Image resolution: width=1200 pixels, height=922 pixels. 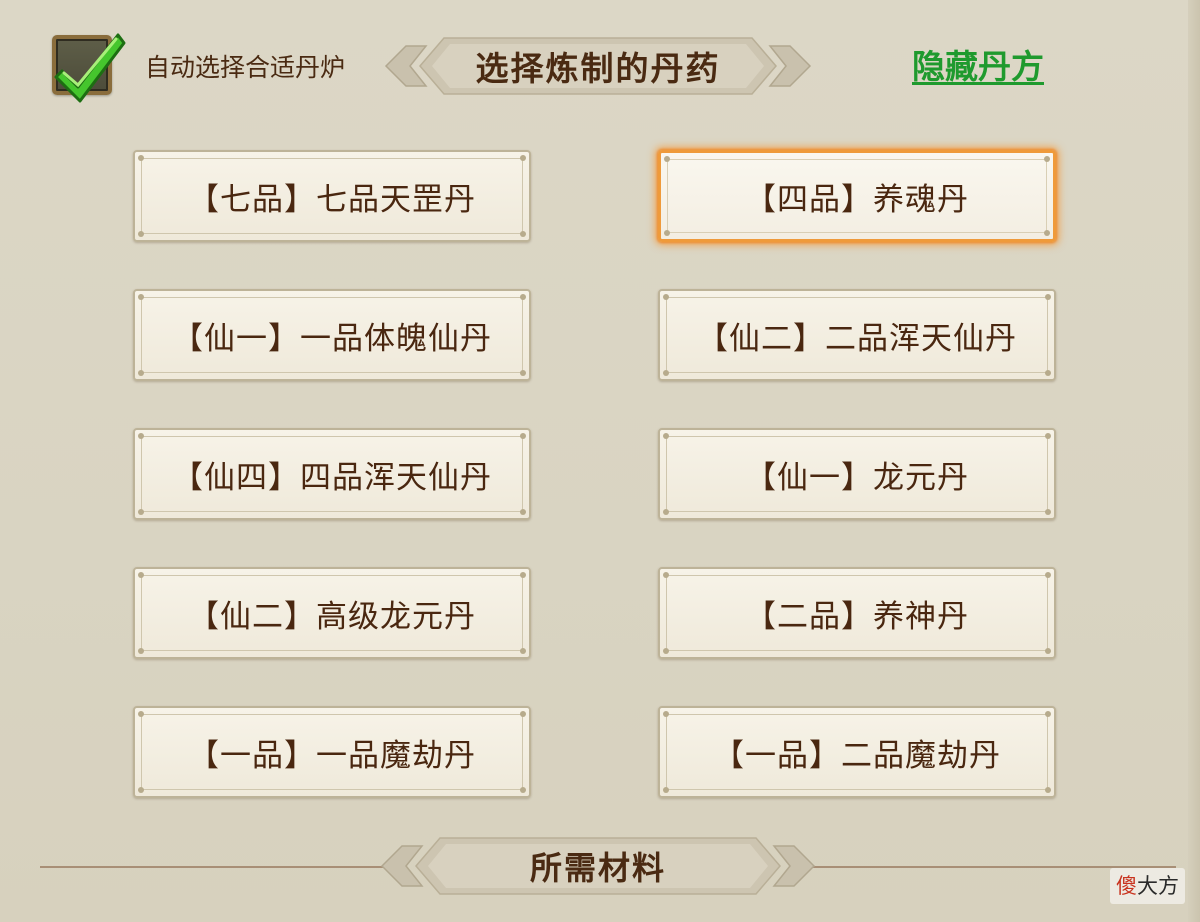 I want to click on title-banner: 选择炼制的丹药, so click(x=598, y=66).